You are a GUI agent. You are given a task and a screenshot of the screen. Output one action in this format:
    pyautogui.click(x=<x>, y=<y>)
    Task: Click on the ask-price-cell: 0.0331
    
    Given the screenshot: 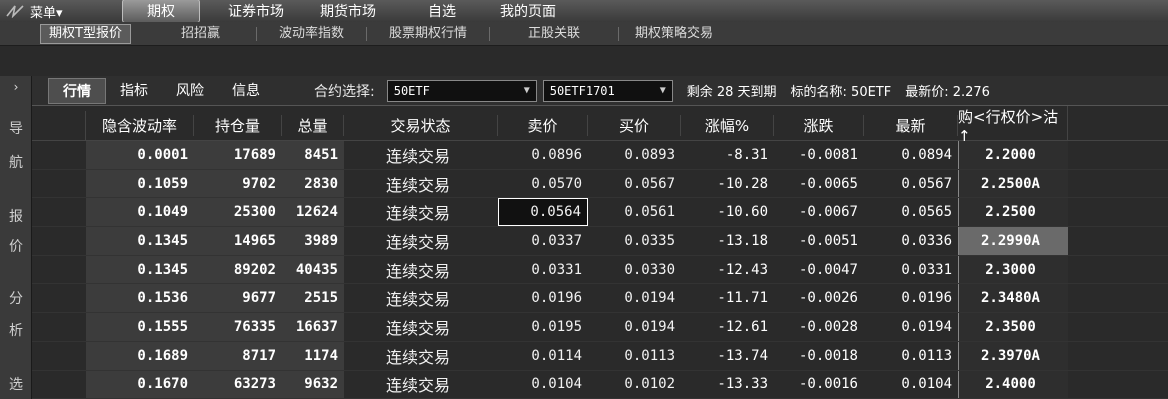 What is the action you would take?
    pyautogui.click(x=543, y=270)
    